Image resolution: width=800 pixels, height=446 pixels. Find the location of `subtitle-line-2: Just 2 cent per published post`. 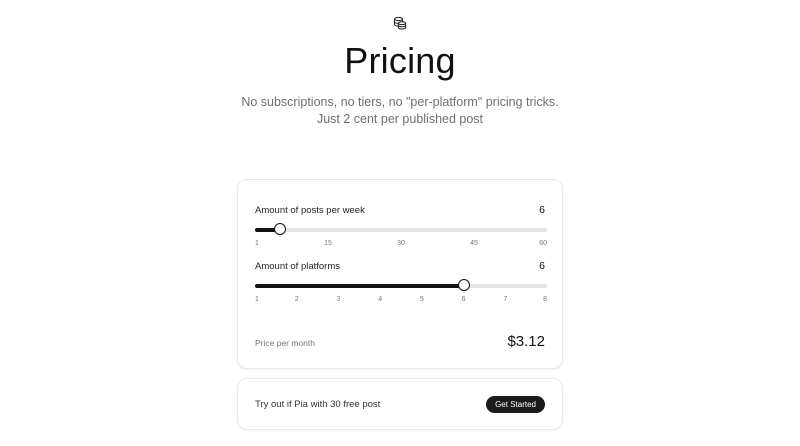

subtitle-line-2: Just 2 cent per published post is located at coordinates (400, 119).